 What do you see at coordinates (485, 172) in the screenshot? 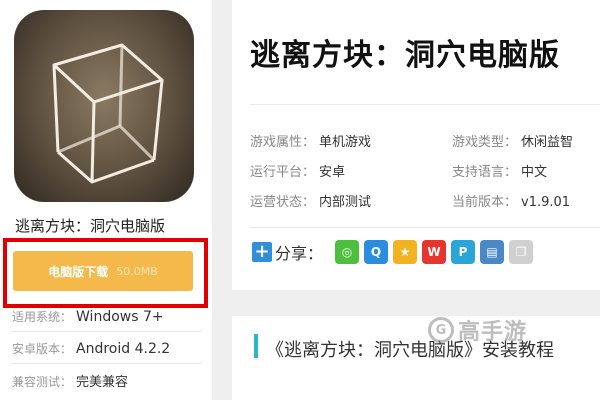
I see `attr-key: 支持语言：` at bounding box center [485, 172].